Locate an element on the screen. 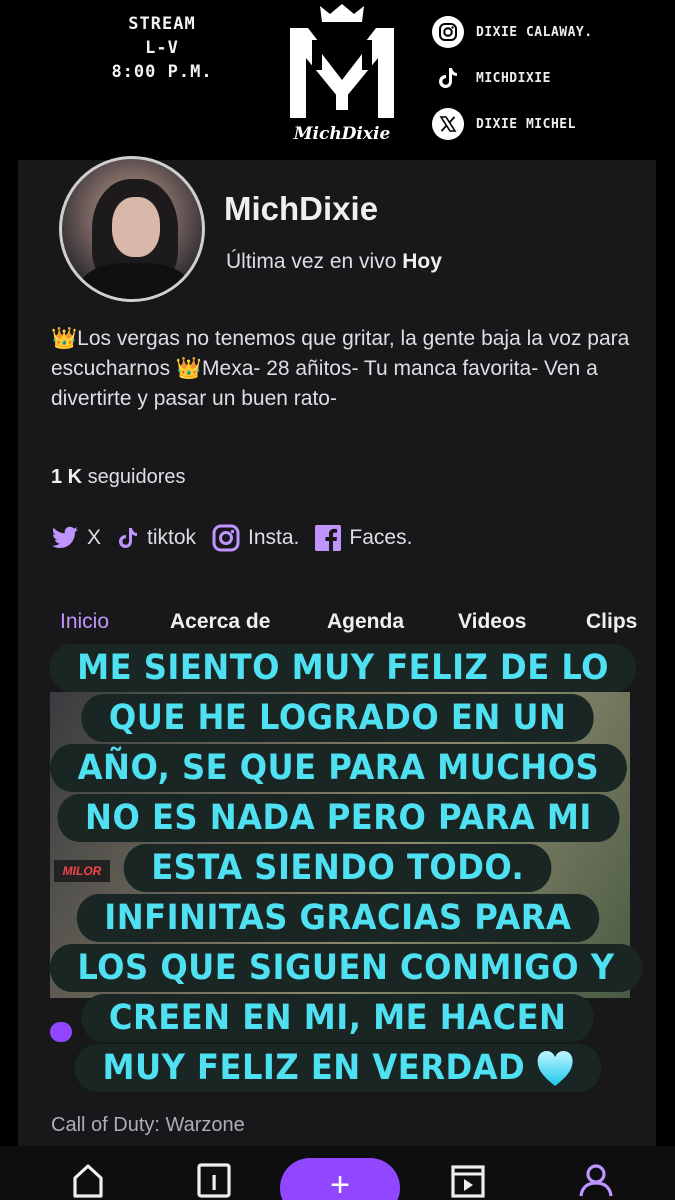 Image resolution: width=675 pixels, height=1200 pixels. avatar-body is located at coordinates (135, 281).